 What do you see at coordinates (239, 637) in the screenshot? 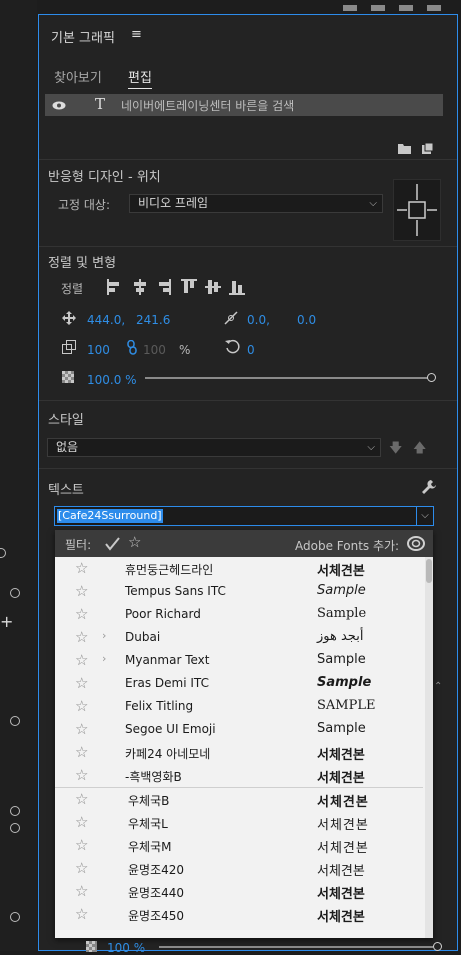
I see `font-row: ☆ › Dubai أبجد هوز` at bounding box center [239, 637].